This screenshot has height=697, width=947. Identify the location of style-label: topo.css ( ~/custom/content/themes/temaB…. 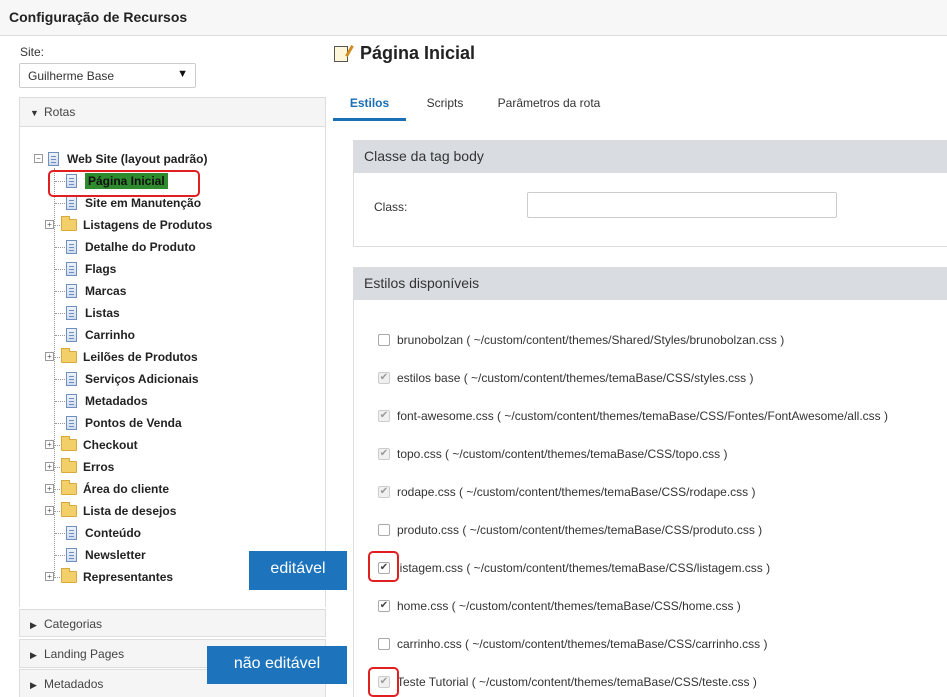
(562, 454).